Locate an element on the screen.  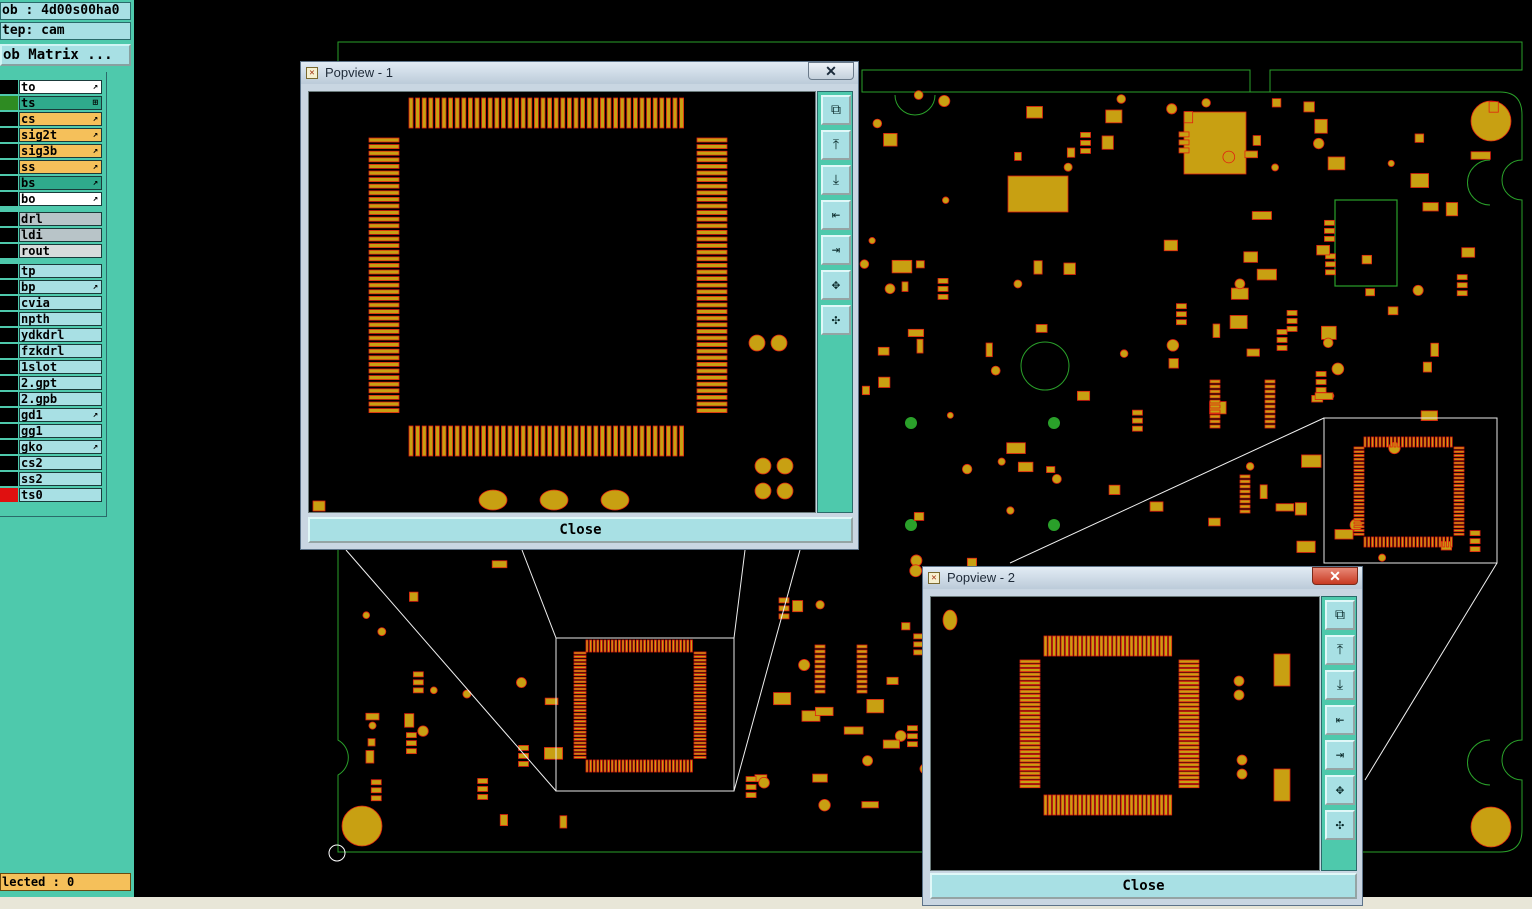
layer-row: ss2 is located at coordinates (51, 479).